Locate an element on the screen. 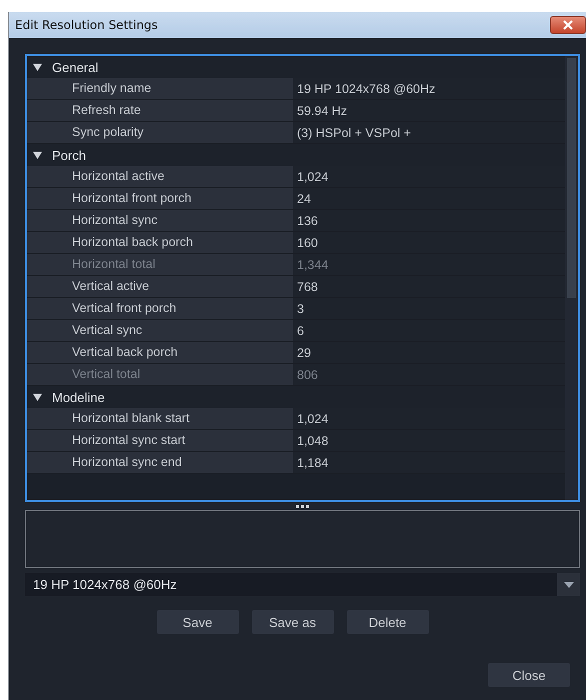 Image resolution: width=586 pixels, height=700 pixels. close-button is located at coordinates (568, 25).